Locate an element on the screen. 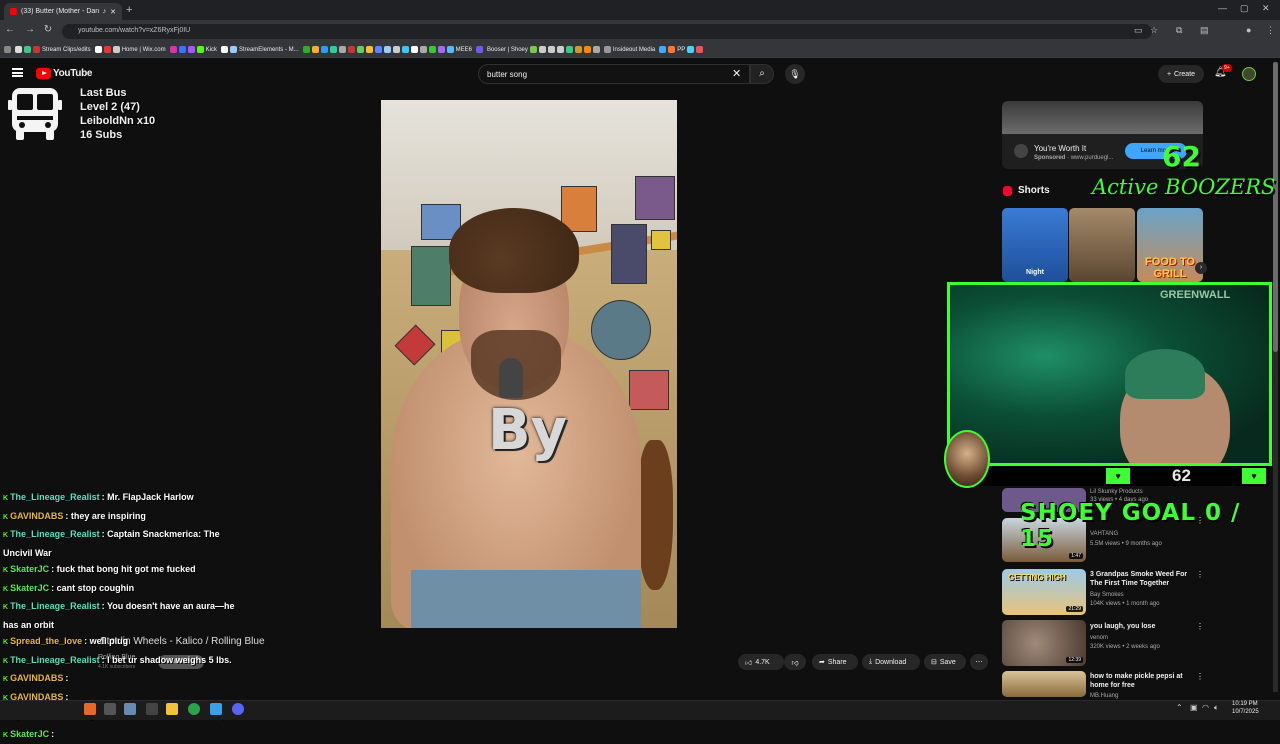 The height and width of the screenshot is (744, 1280). discord-icon is located at coordinates (238, 709).